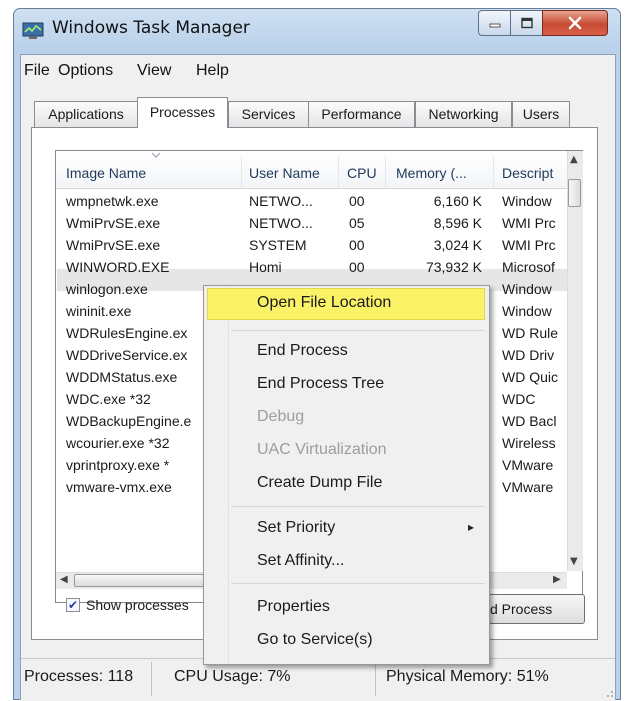  I want to click on menu-item-properties: Properties, so click(293, 607).